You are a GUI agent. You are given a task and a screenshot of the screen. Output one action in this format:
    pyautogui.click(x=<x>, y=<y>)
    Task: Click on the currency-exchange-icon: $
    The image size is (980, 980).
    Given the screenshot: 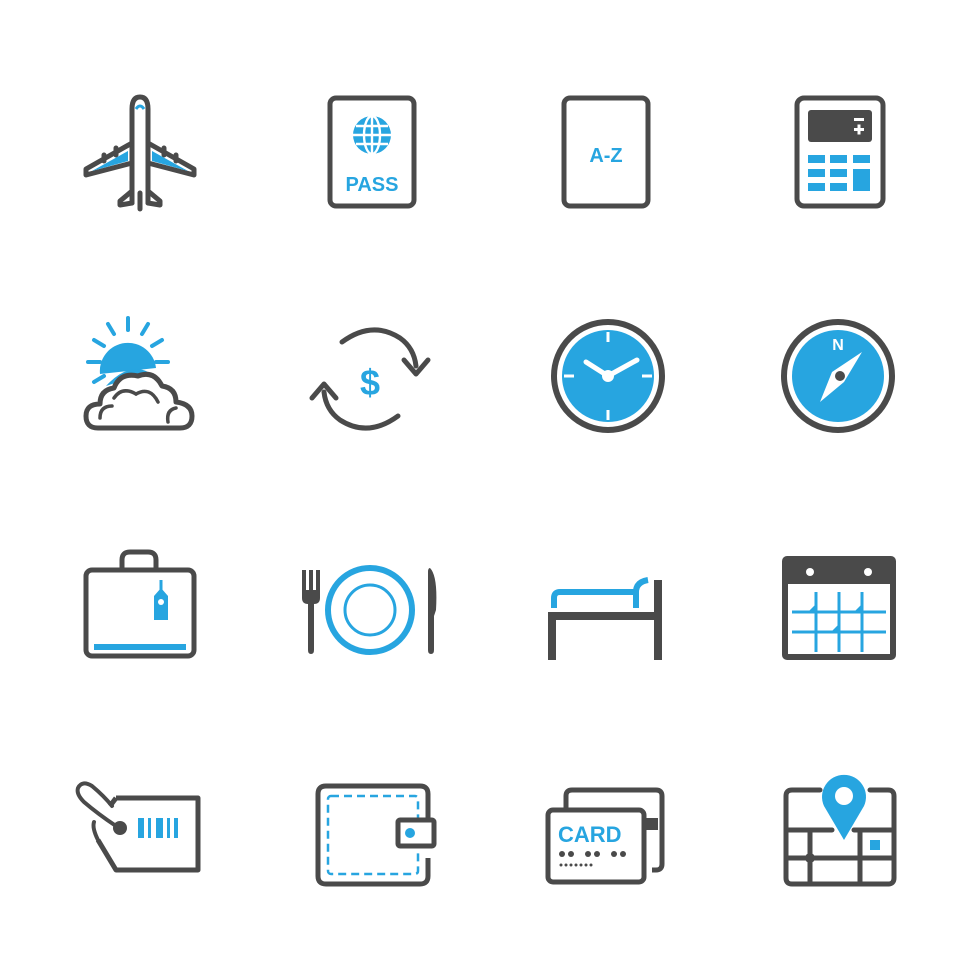 What is the action you would take?
    pyautogui.click(x=370, y=380)
    